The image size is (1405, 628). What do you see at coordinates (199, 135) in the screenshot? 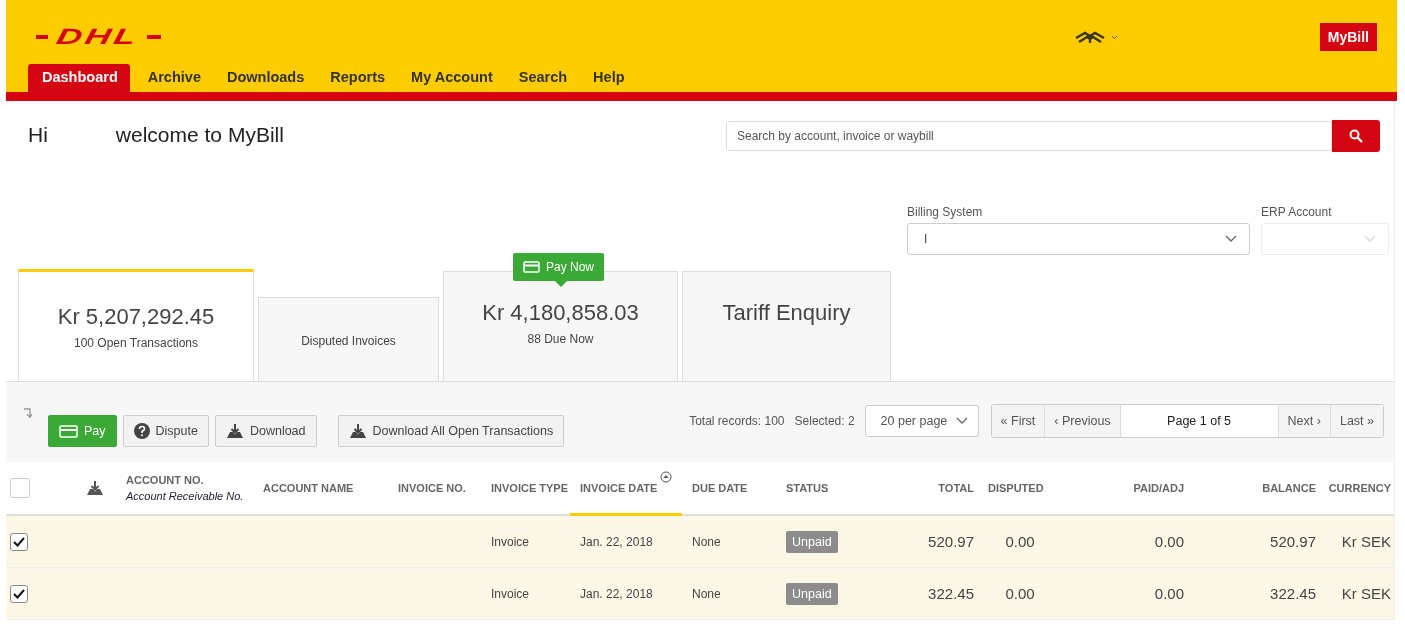
I see `welcome-text: welcome to MyBill` at bounding box center [199, 135].